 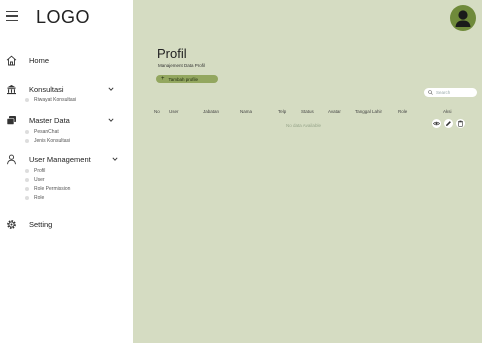 What do you see at coordinates (11, 120) in the screenshot?
I see `database-icon` at bounding box center [11, 120].